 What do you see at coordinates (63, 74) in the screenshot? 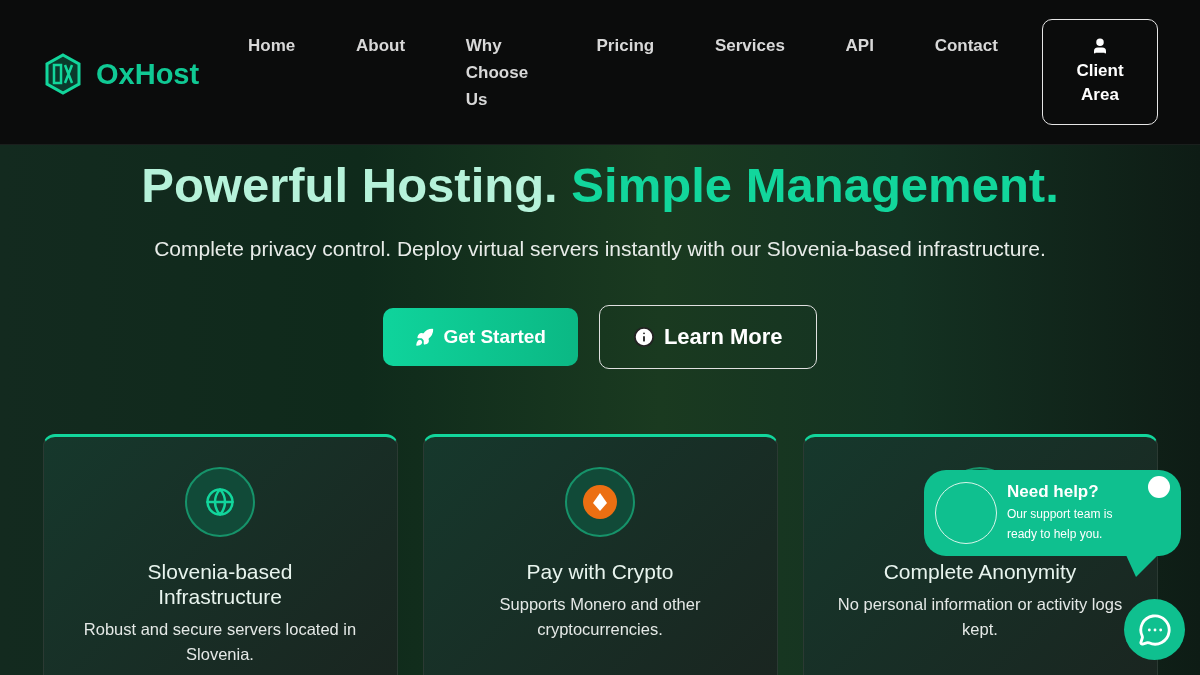
I see `logo-icon` at bounding box center [63, 74].